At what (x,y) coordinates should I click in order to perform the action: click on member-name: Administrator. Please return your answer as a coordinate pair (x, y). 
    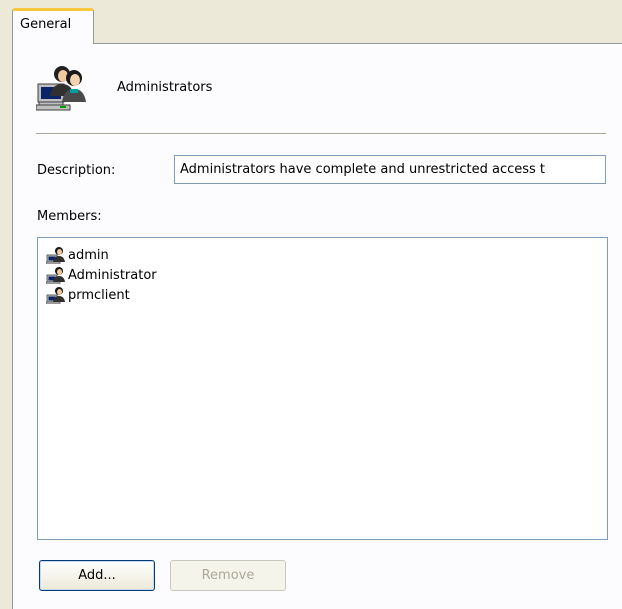
    Looking at the image, I should click on (112, 275).